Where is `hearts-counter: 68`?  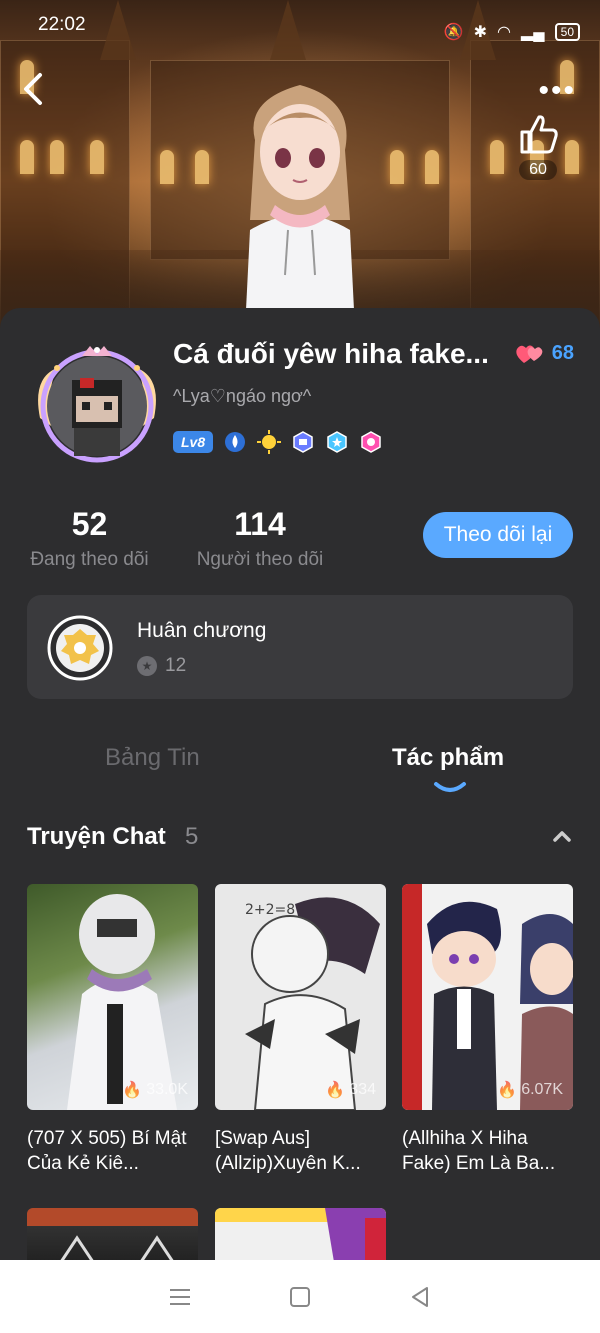 hearts-counter: 68 is located at coordinates (544, 353).